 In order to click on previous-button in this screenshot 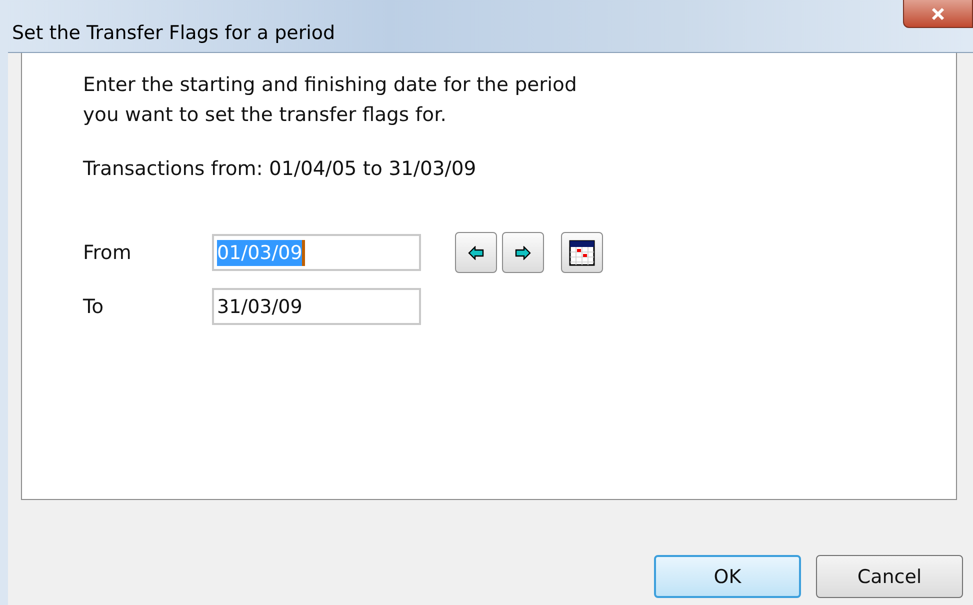, I will do `click(476, 252)`.